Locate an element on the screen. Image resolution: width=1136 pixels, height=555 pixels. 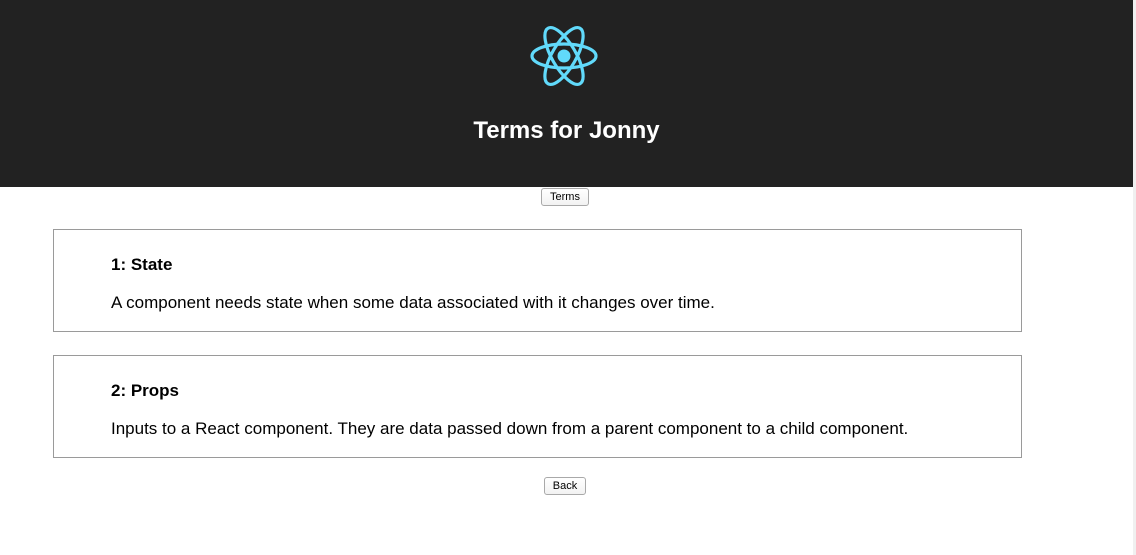
back-button: Back is located at coordinates (565, 486).